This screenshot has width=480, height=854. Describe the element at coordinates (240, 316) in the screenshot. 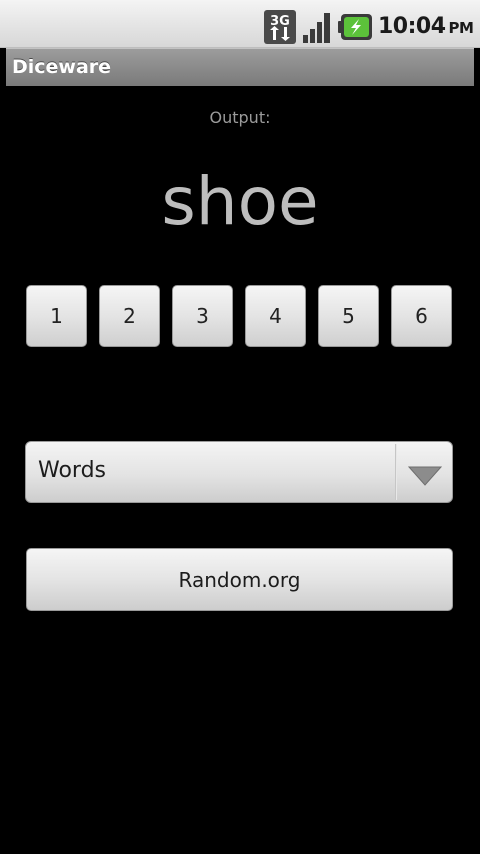

I see `dice-button-row: 1 2 3 4 5 6` at that location.